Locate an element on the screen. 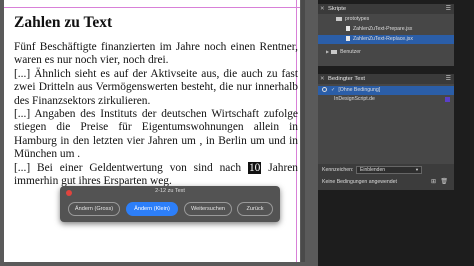 Image resolution: width=474 pixels, height=266 pixels. condition-indesignscript: InDesignScript.de is located at coordinates (386, 99).